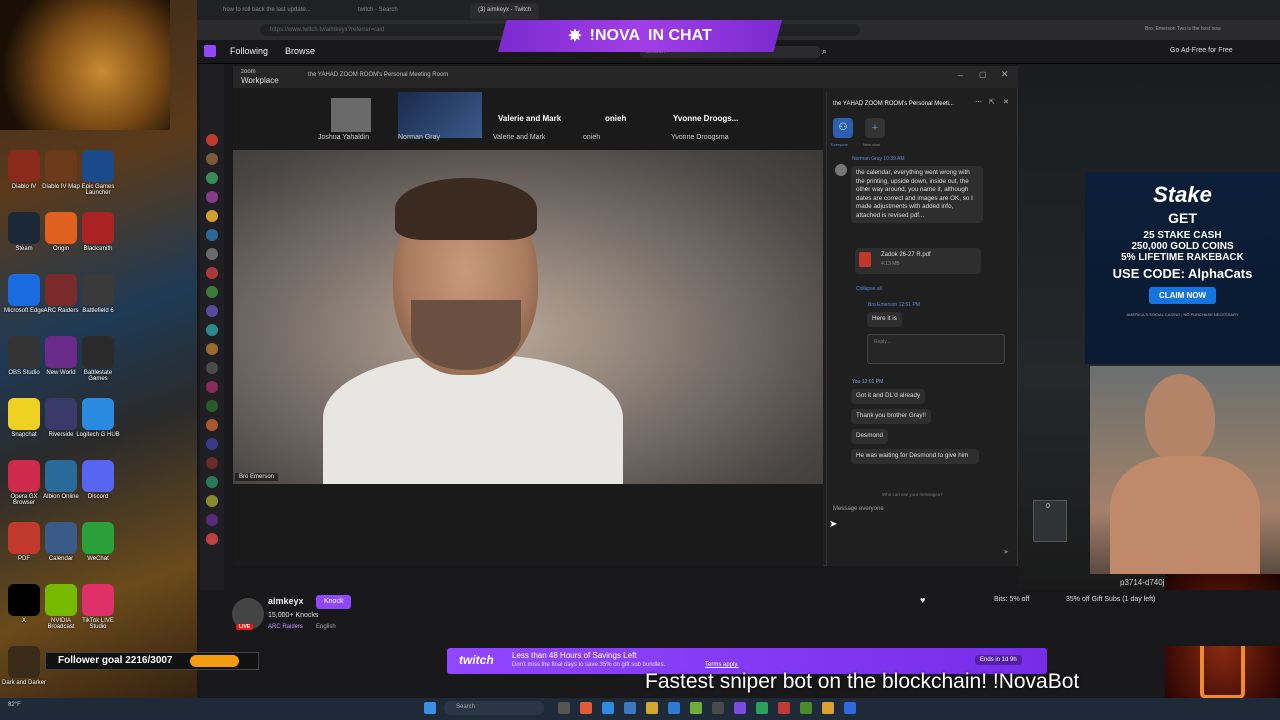 This screenshot has height=720, width=1280. What do you see at coordinates (824, 51) in the screenshot?
I see `search-icon: ⌕` at bounding box center [824, 51].